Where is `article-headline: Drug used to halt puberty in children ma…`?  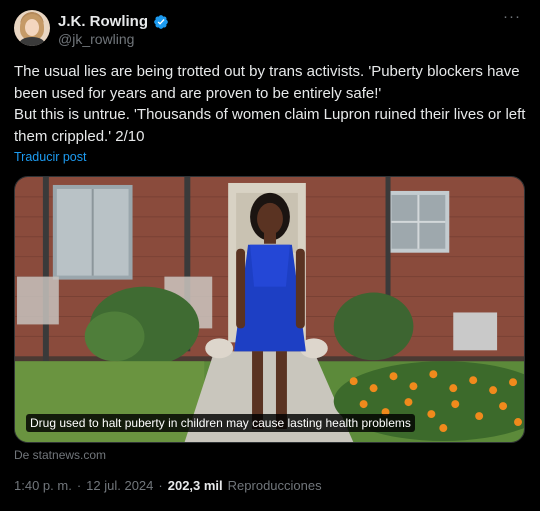
article-headline: Drug used to halt puberty in children ma… is located at coordinates (220, 423).